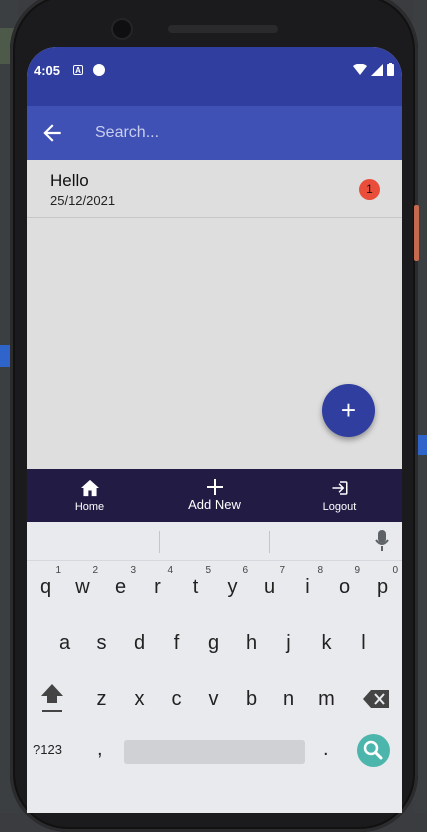  I want to click on bottom-navigation: Home Add New Logout, so click(214, 495).